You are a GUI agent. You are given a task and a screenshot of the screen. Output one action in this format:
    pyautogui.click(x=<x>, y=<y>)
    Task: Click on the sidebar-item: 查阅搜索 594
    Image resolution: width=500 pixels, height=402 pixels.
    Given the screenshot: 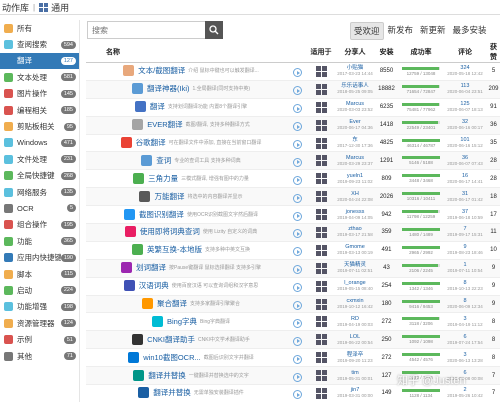 What is the action you would take?
    pyautogui.click(x=39, y=44)
    